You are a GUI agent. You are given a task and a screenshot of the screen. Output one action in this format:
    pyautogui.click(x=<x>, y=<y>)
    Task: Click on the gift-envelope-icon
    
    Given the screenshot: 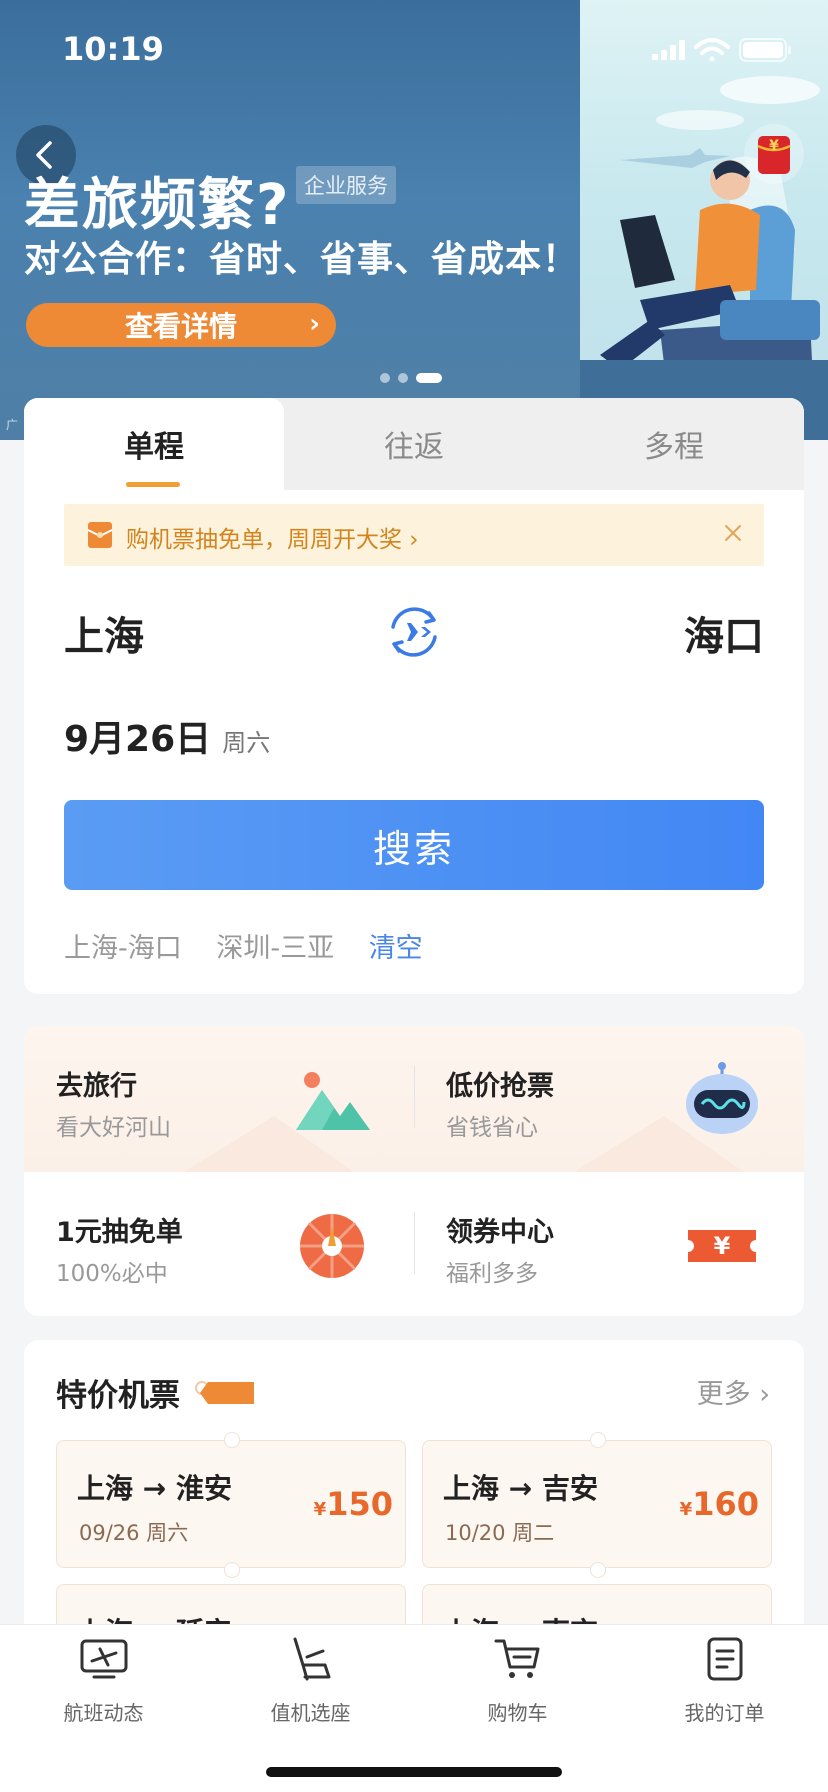 What is the action you would take?
    pyautogui.click(x=100, y=535)
    